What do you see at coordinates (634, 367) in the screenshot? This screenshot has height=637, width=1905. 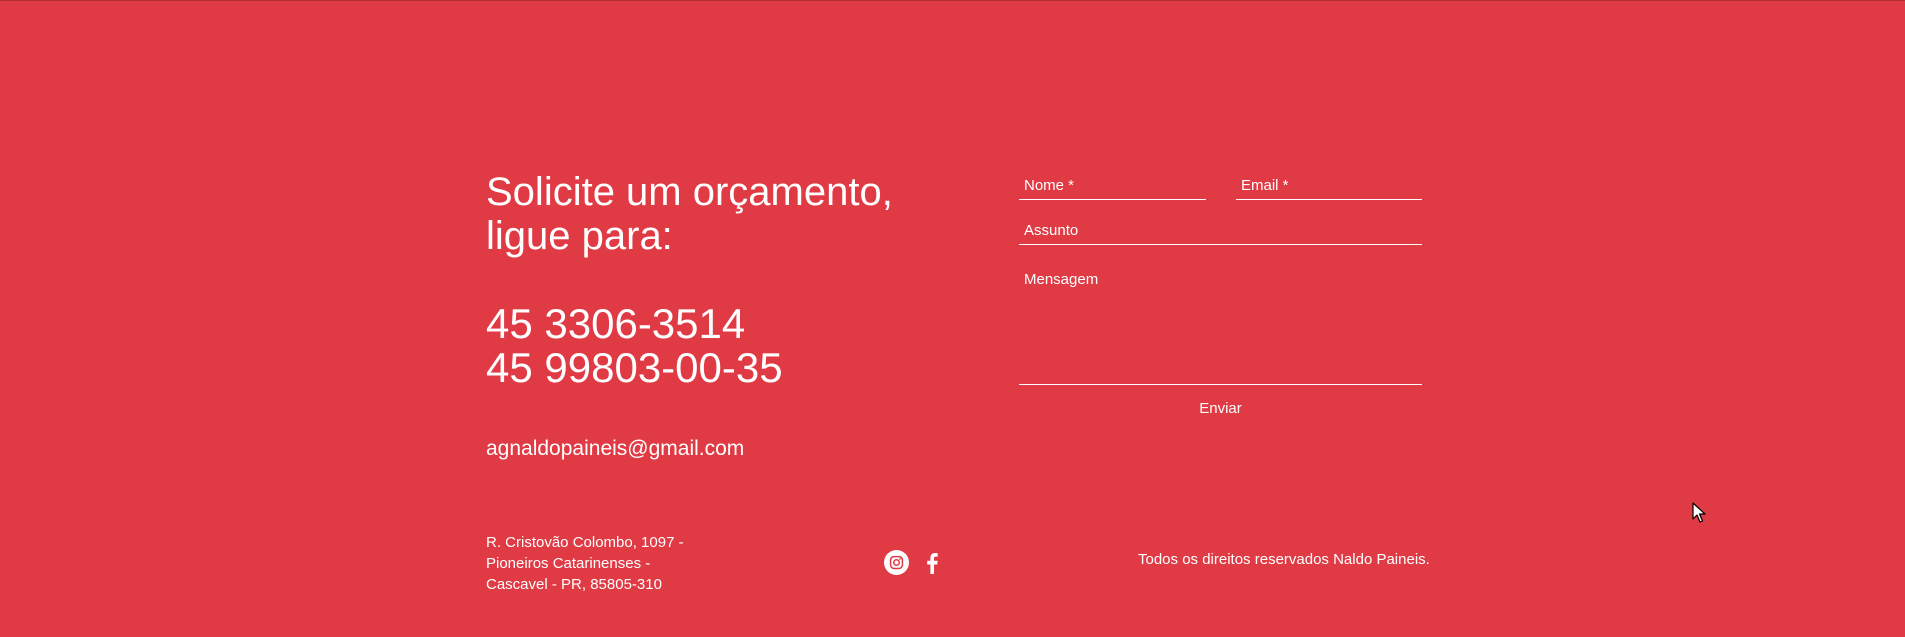 I see `phone-mobile: 45 99803-00-35` at bounding box center [634, 367].